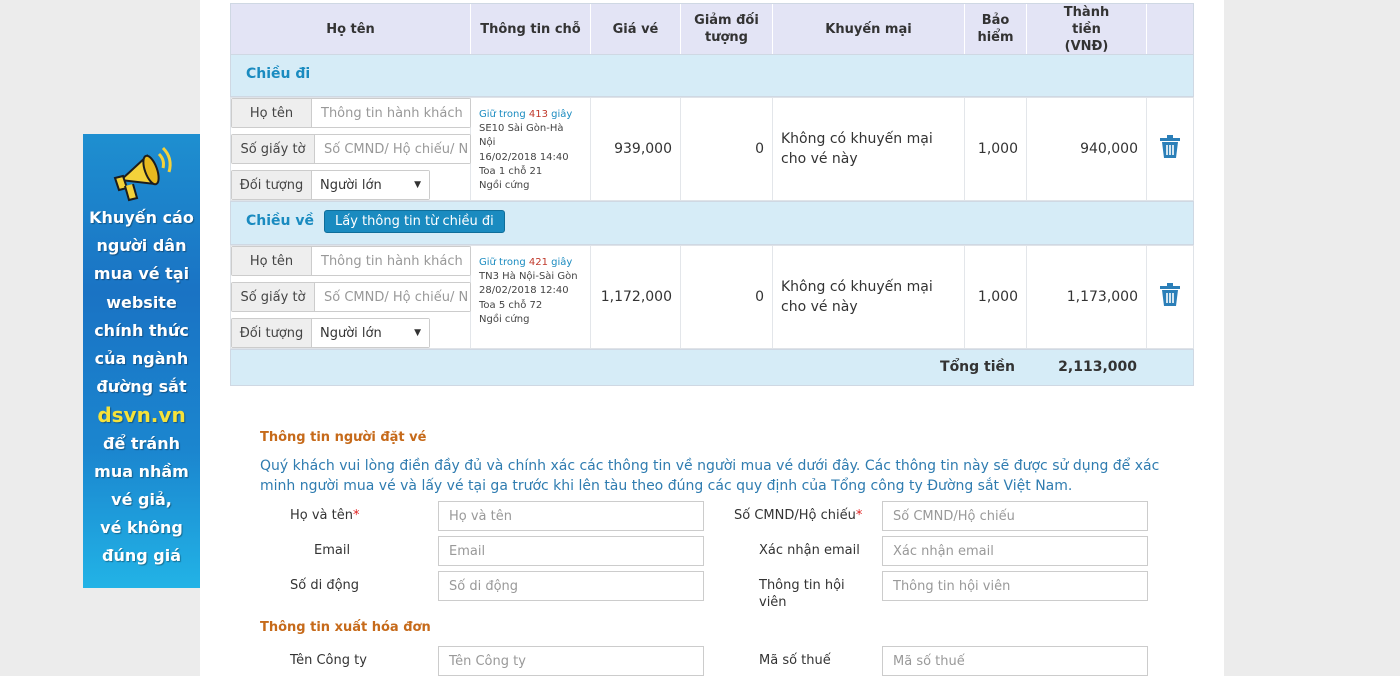 The height and width of the screenshot is (676, 1400). I want to click on buyer-phone-label: Số di động, so click(325, 585).